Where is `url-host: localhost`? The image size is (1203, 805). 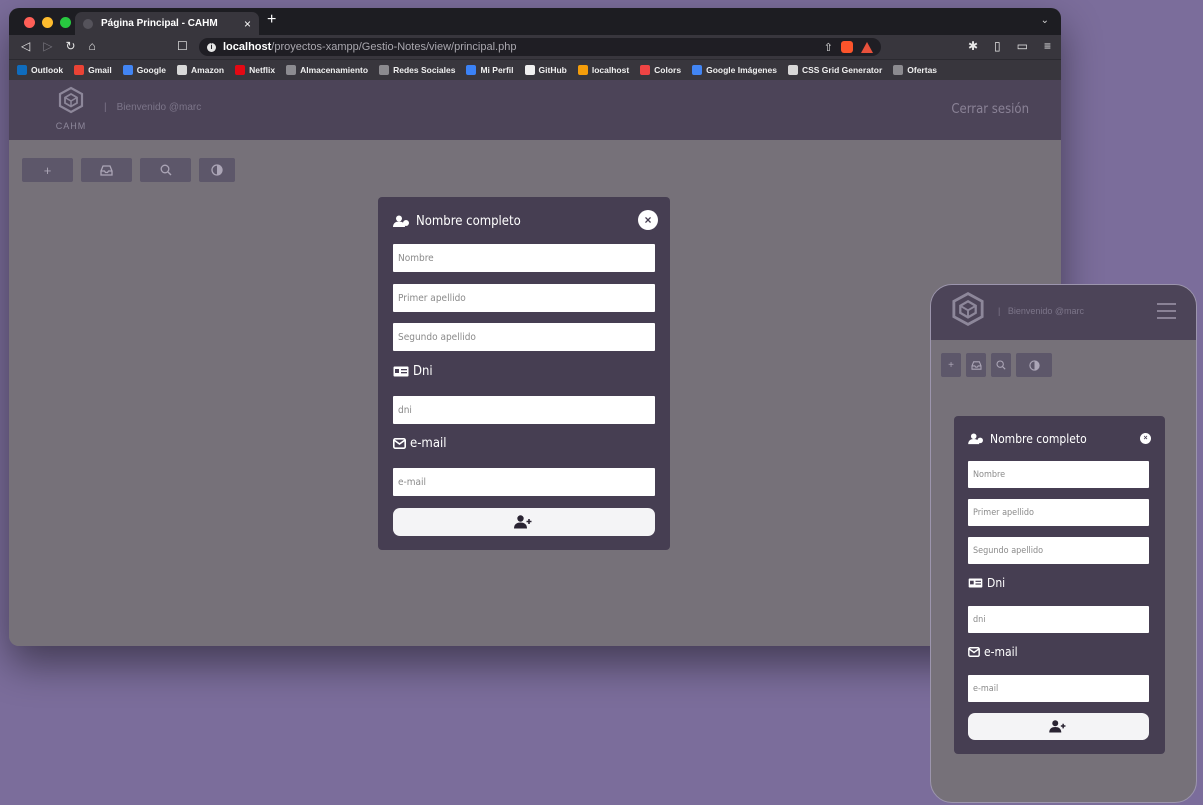 url-host: localhost is located at coordinates (247, 47).